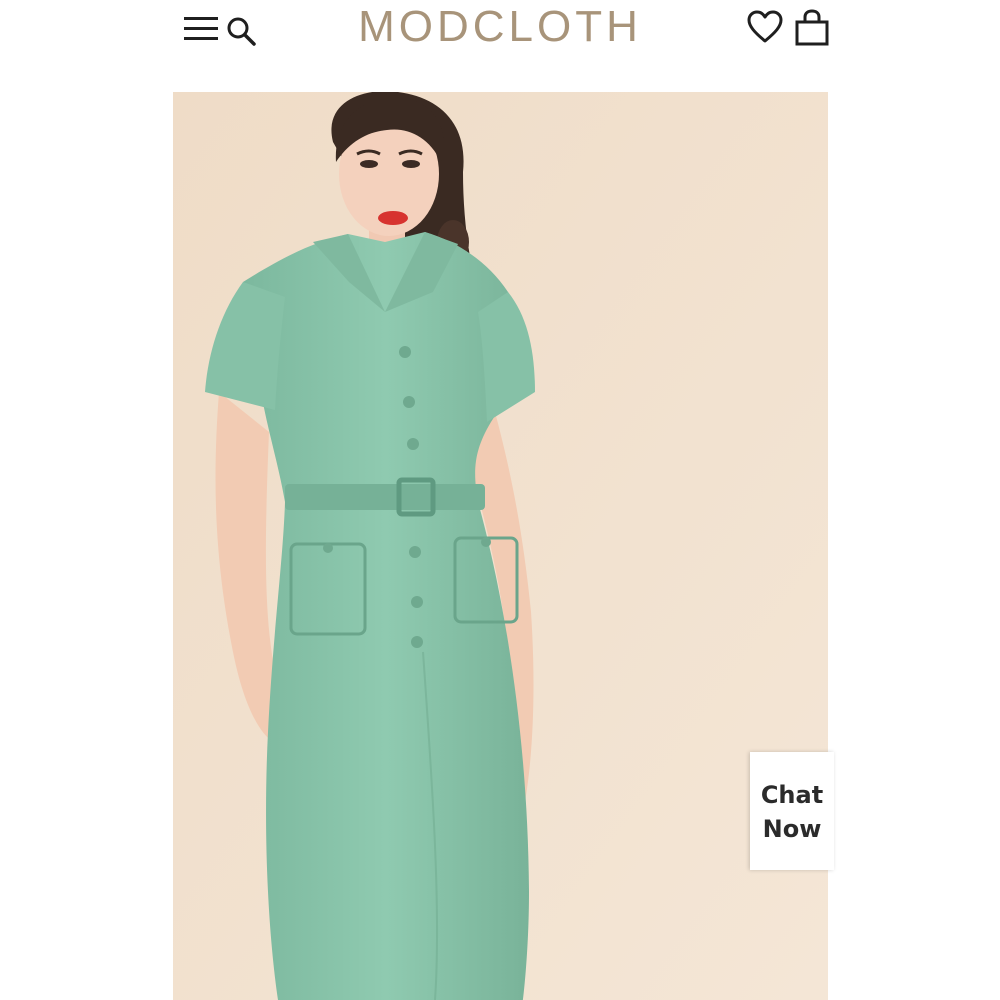 This screenshot has height=1000, width=1000. Describe the element at coordinates (500, 27) in the screenshot. I see `brand-logo: MODCLOTH` at that location.